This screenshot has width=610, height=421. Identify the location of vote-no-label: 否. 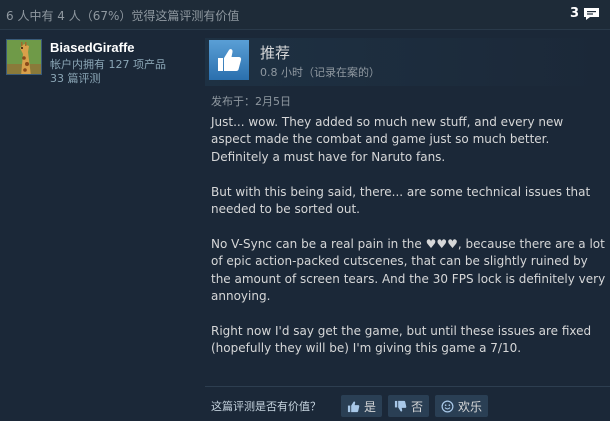
(417, 406).